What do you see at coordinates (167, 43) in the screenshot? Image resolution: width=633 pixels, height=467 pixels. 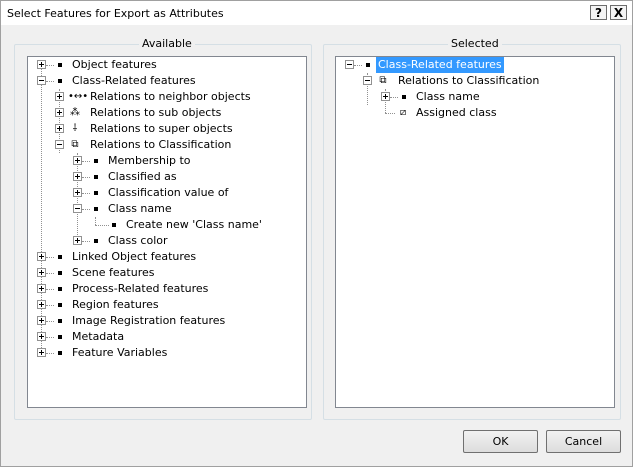 I see `available-legend: Available` at bounding box center [167, 43].